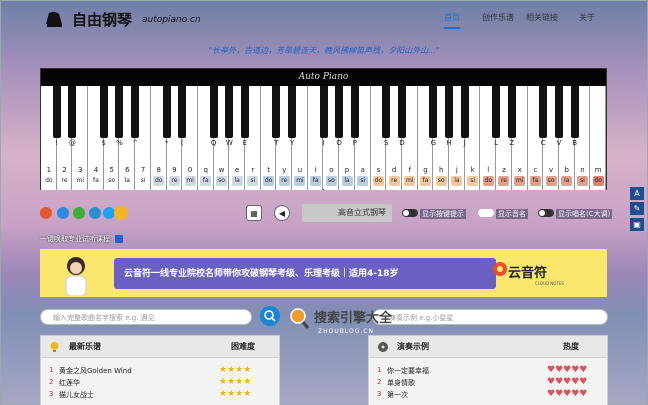 Image resolution: width=648 pixels, height=405 pixels. I want to click on translate-icon: A, so click(637, 193).